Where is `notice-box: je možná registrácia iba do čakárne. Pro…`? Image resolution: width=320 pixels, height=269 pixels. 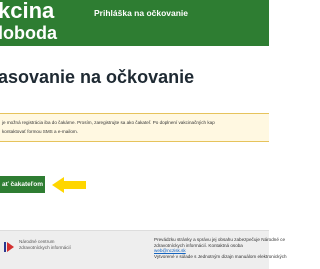 notice-box: je možná registrácia iba do čakárne. Pro… is located at coordinates (134, 127).